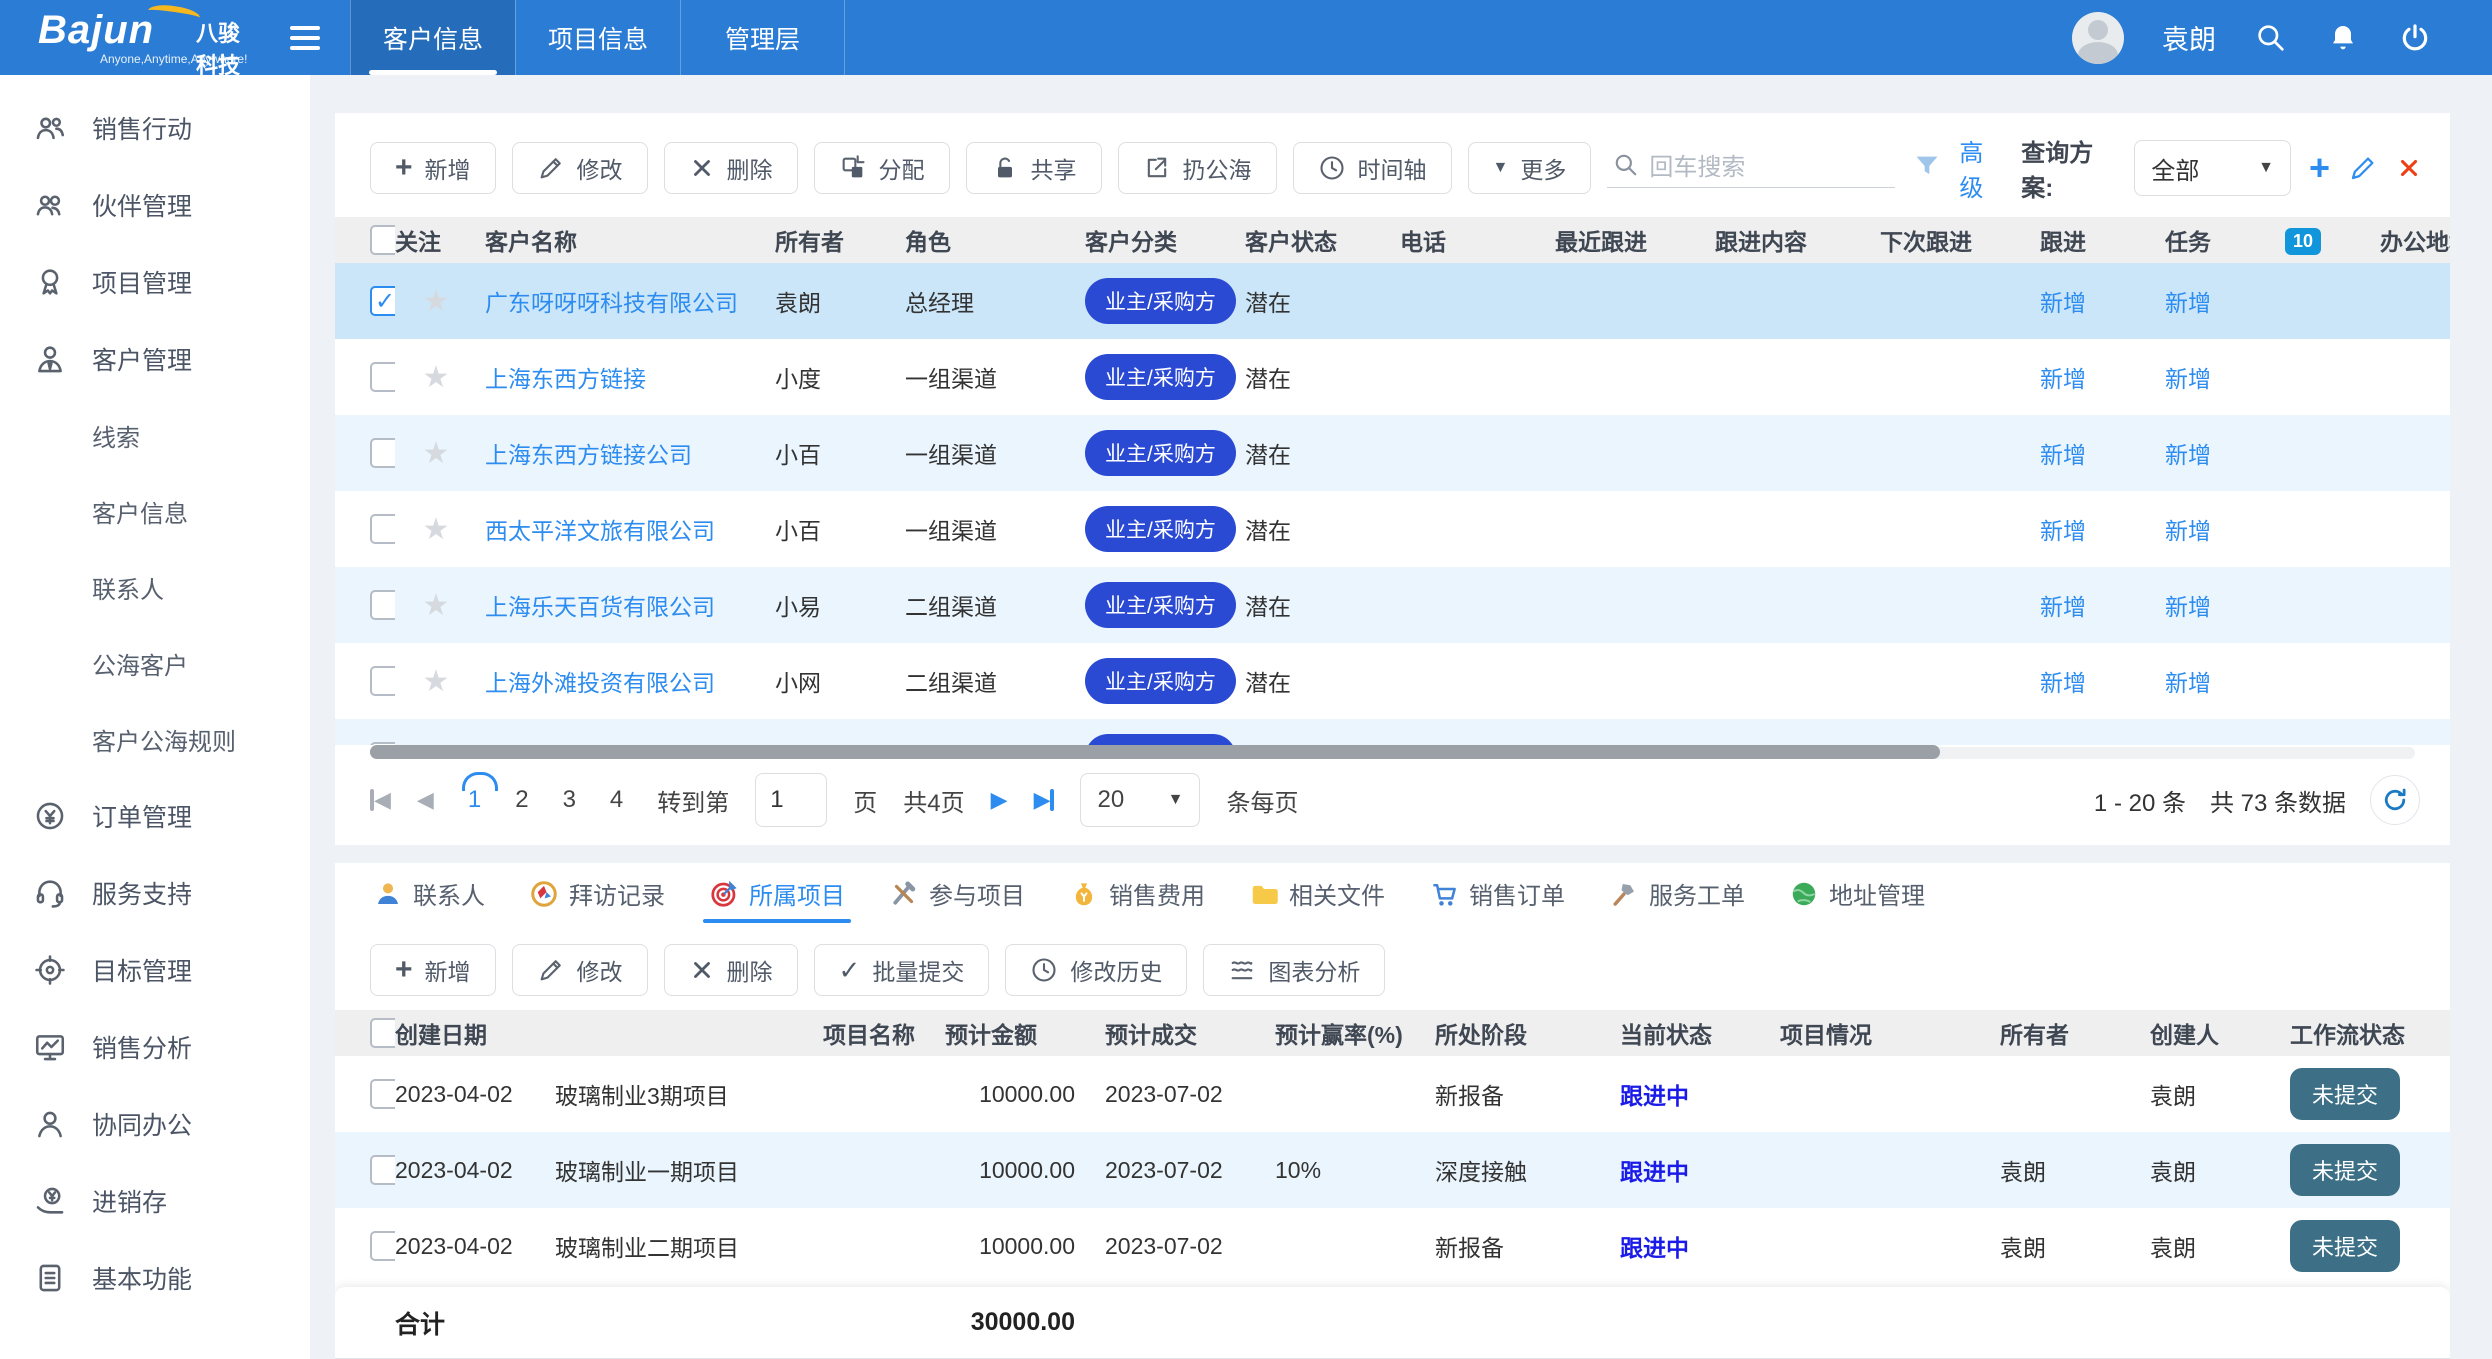  Describe the element at coordinates (1165, 240) in the screenshot. I see `column-header-客户分类: 客户分类` at that location.